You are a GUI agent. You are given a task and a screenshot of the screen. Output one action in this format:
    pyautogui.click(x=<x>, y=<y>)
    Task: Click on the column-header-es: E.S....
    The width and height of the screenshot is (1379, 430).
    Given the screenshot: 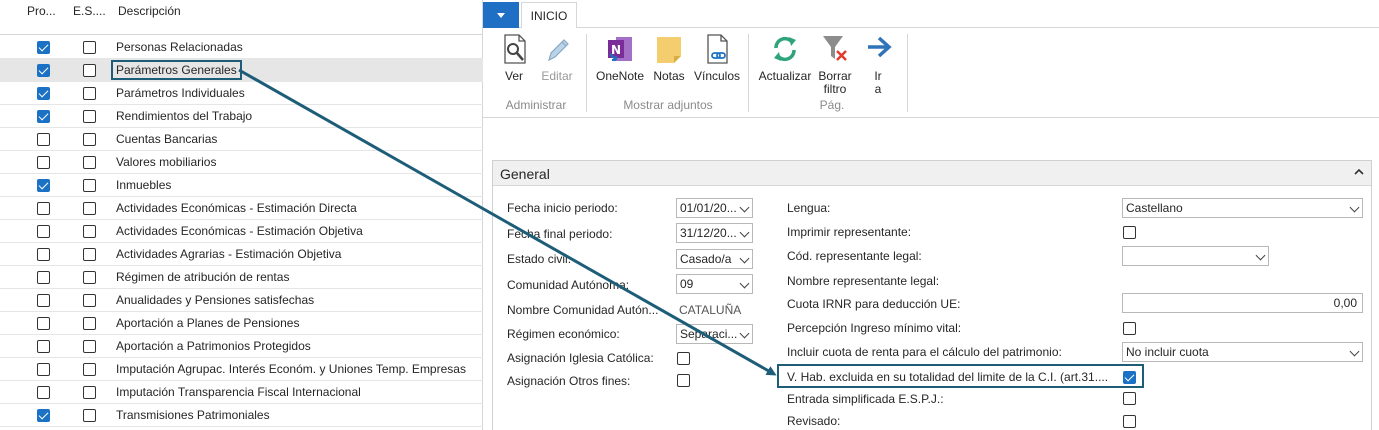 What is the action you would take?
    pyautogui.click(x=89, y=11)
    